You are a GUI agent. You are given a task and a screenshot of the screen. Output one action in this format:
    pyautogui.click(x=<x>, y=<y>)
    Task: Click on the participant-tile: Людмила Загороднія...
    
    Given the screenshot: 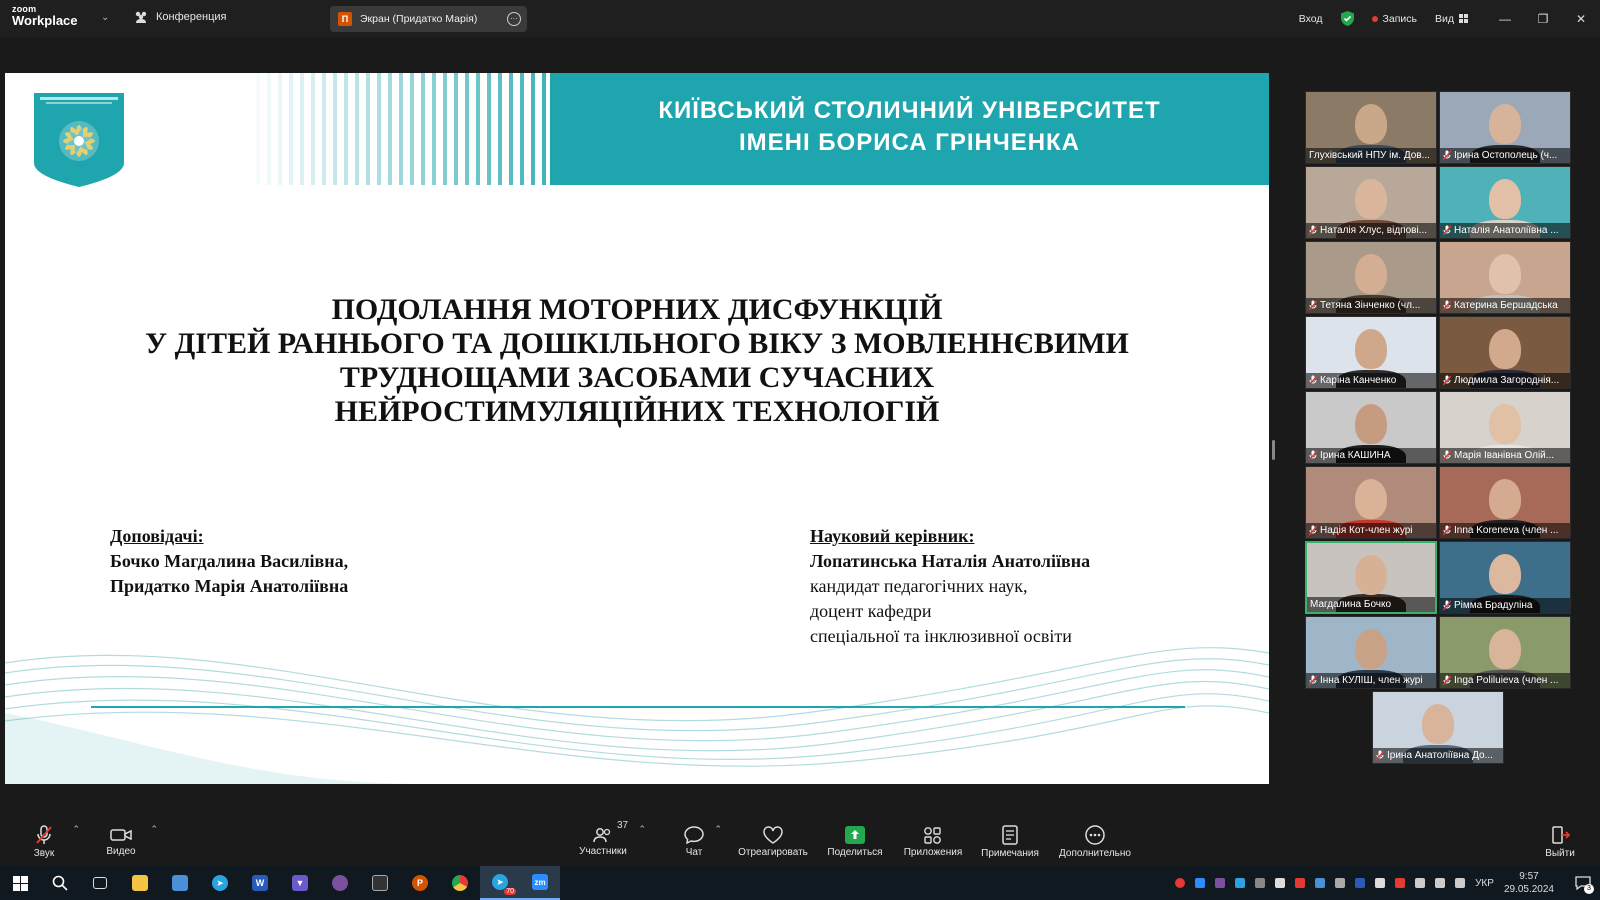 What is the action you would take?
    pyautogui.click(x=1505, y=352)
    